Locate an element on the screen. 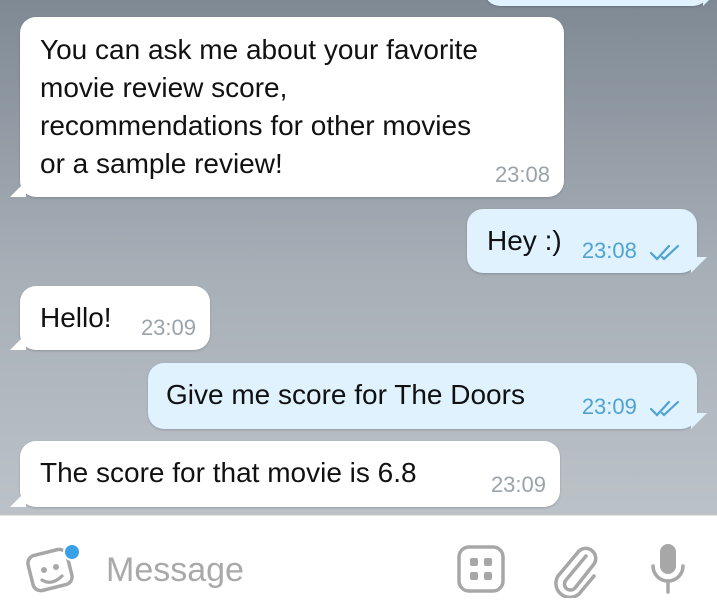 The width and height of the screenshot is (717, 610). message-meta: 23:09 is located at coordinates (632, 407).